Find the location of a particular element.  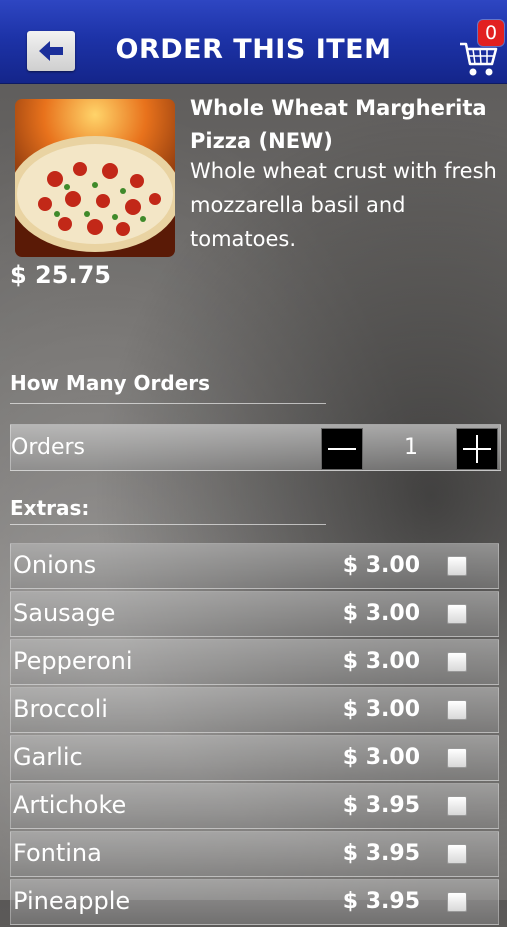

section-label-extras: Extras: is located at coordinates (50, 508).